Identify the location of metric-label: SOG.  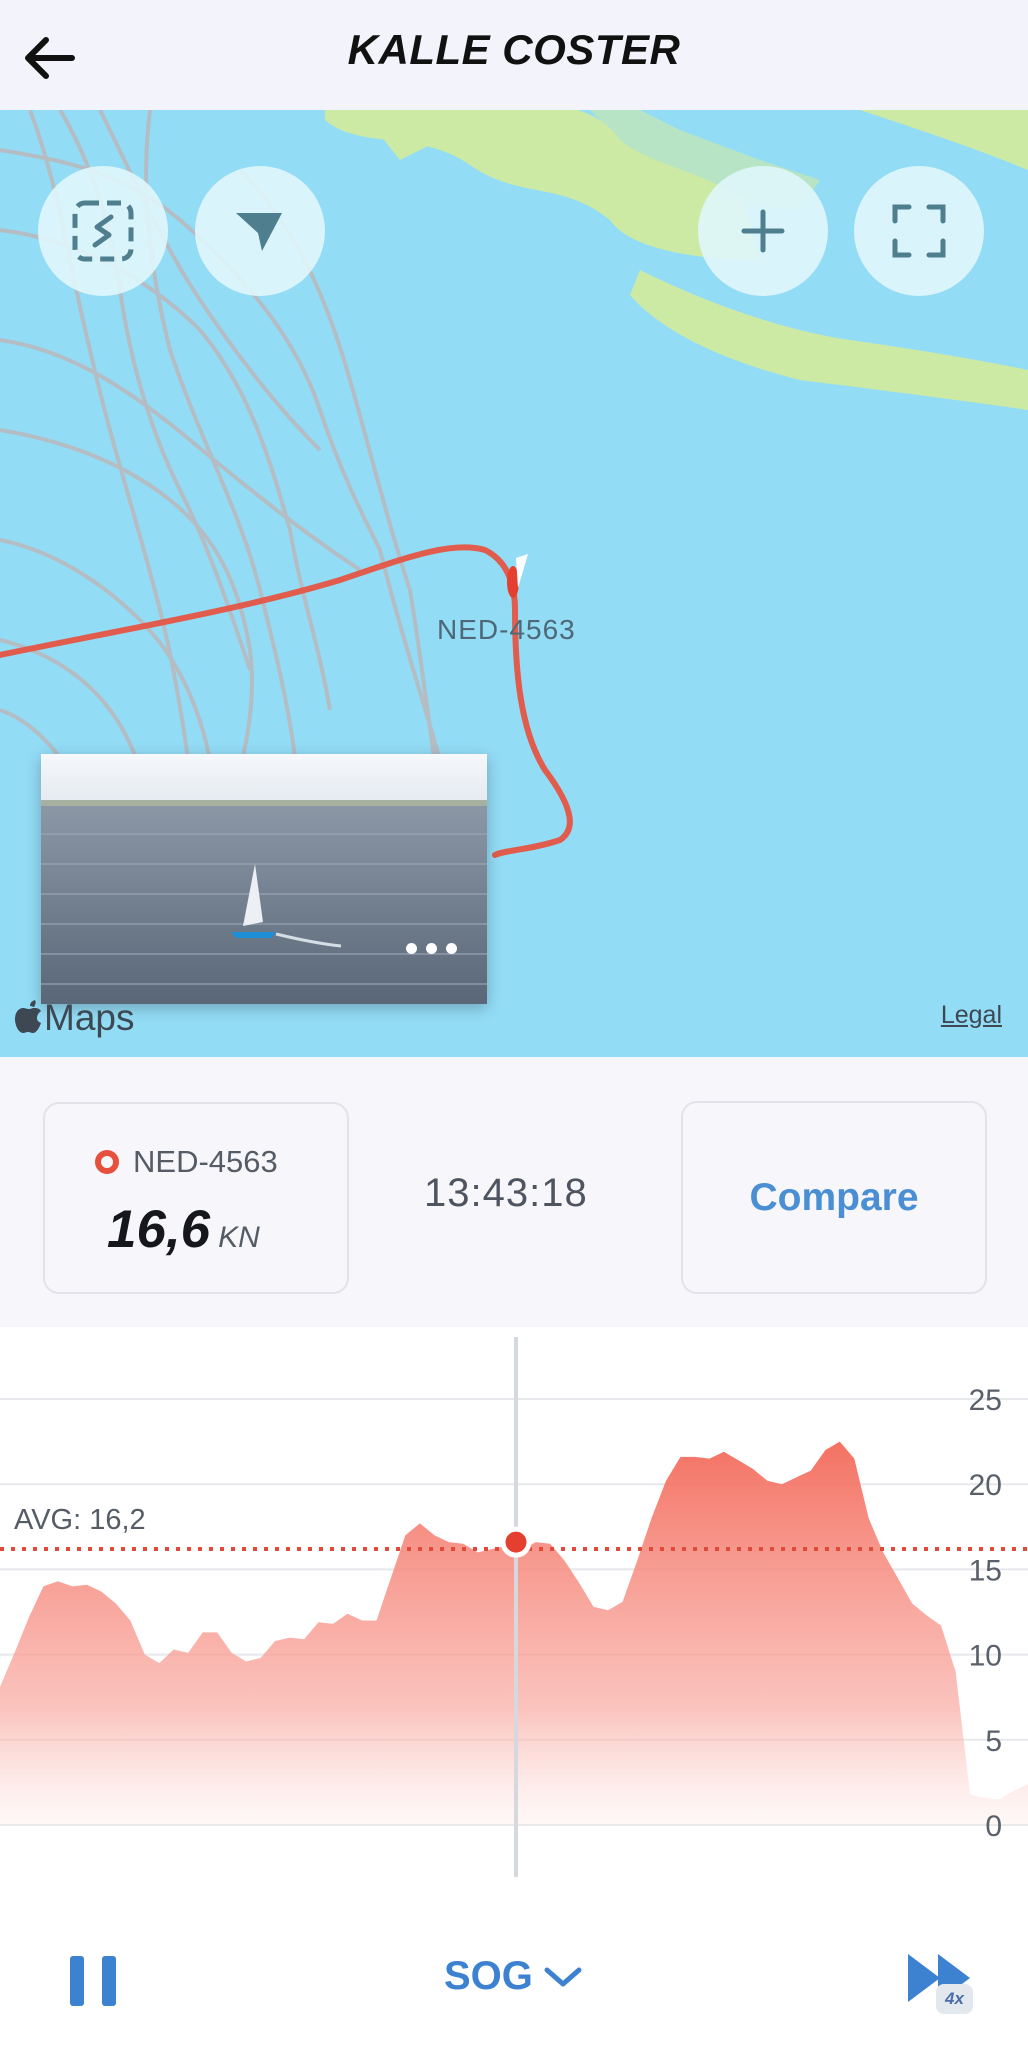
(488, 1976).